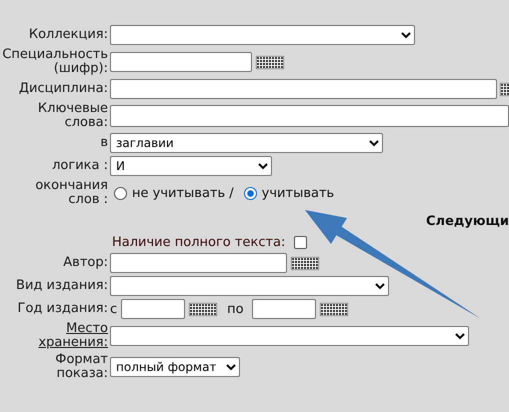 The width and height of the screenshot is (509, 412). I want to click on checkbox, so click(301, 242).